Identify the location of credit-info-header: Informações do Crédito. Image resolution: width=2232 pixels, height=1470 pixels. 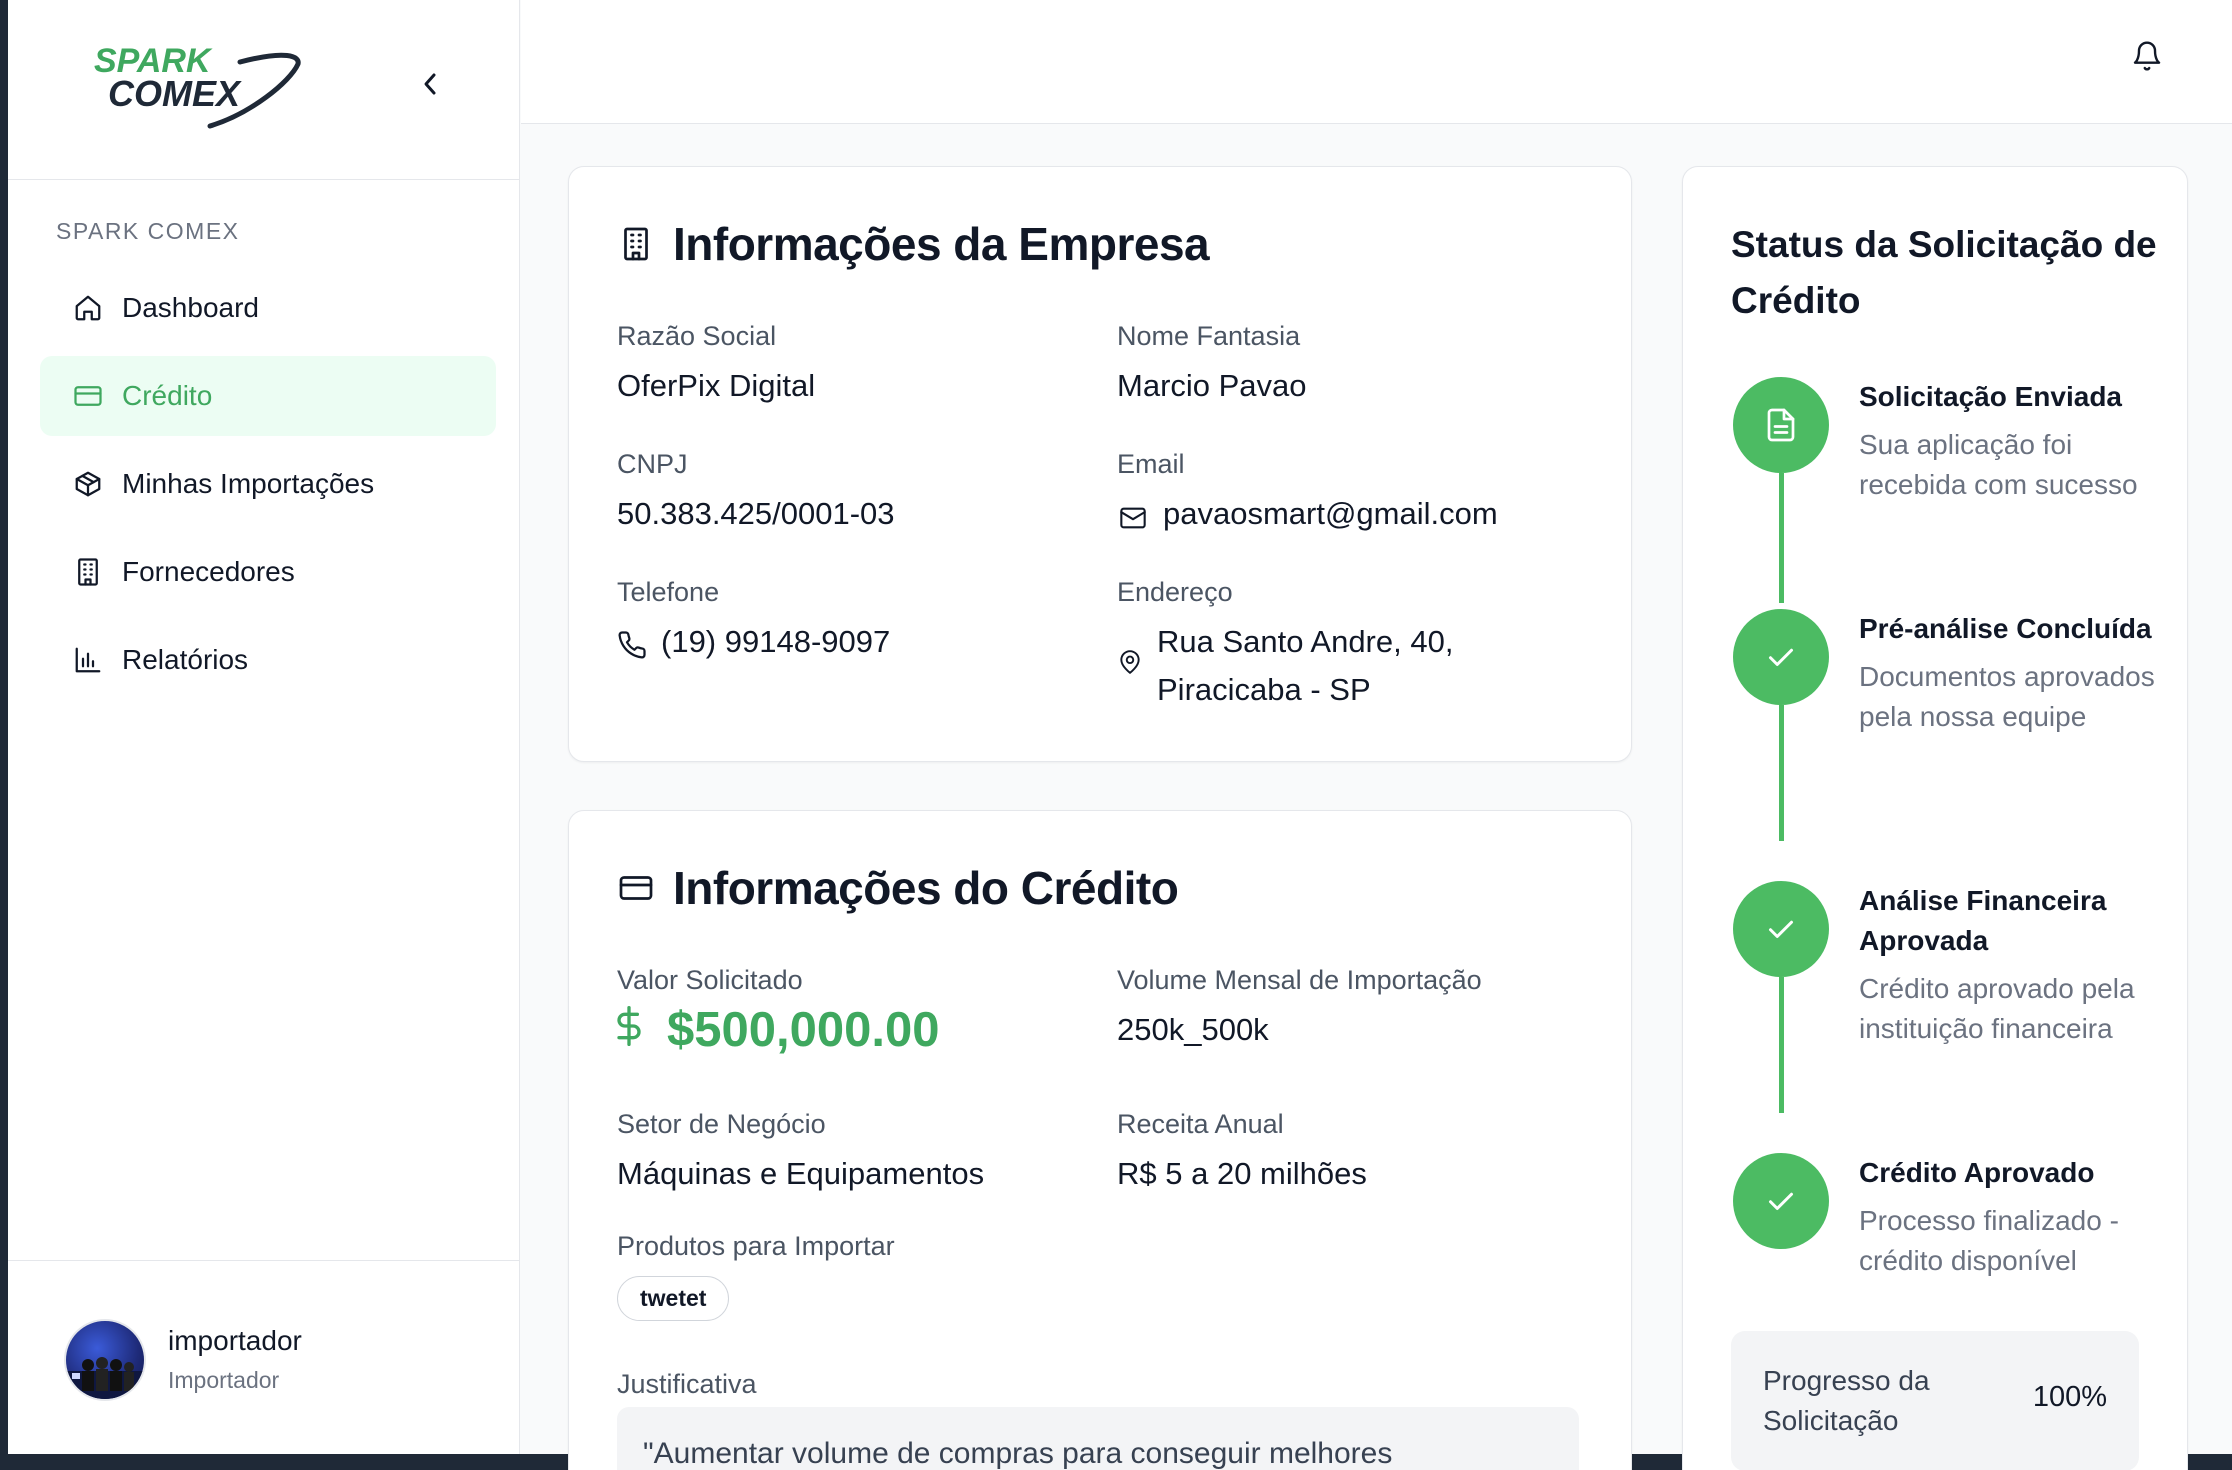
(898, 888).